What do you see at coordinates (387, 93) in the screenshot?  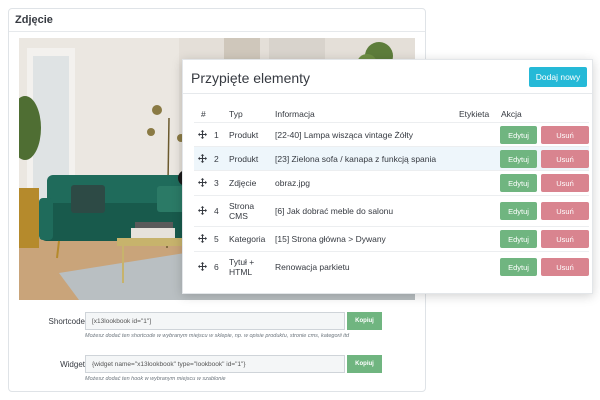 I see `divider` at bounding box center [387, 93].